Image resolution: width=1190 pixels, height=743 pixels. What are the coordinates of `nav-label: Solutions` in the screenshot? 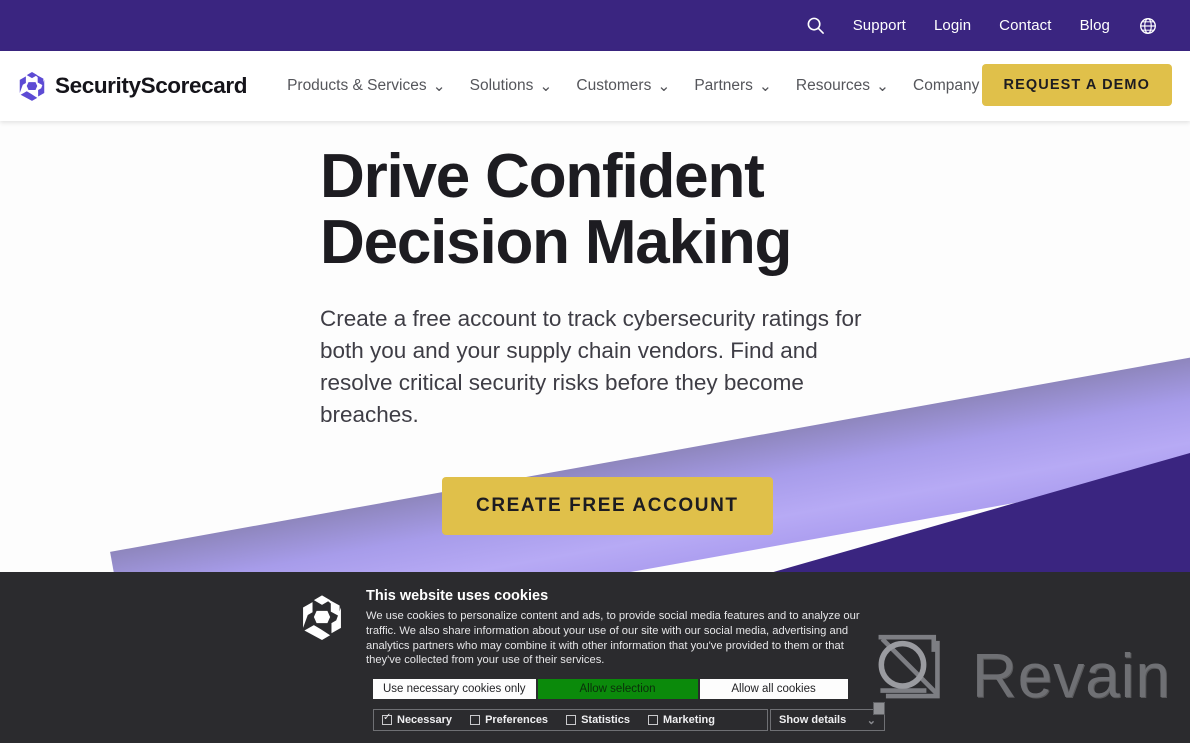 It's located at (501, 85).